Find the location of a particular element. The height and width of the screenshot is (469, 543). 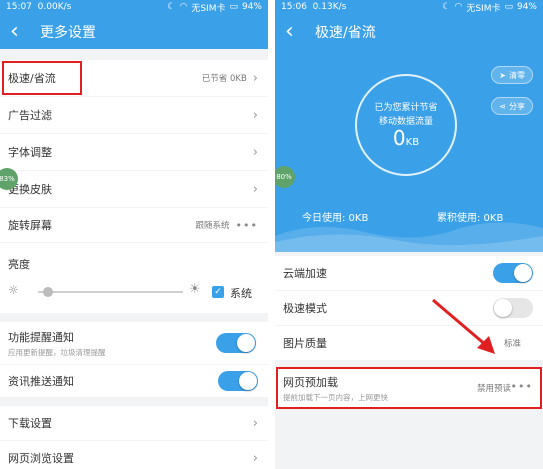

saved-amount: 已节省 0KB is located at coordinates (224, 79).